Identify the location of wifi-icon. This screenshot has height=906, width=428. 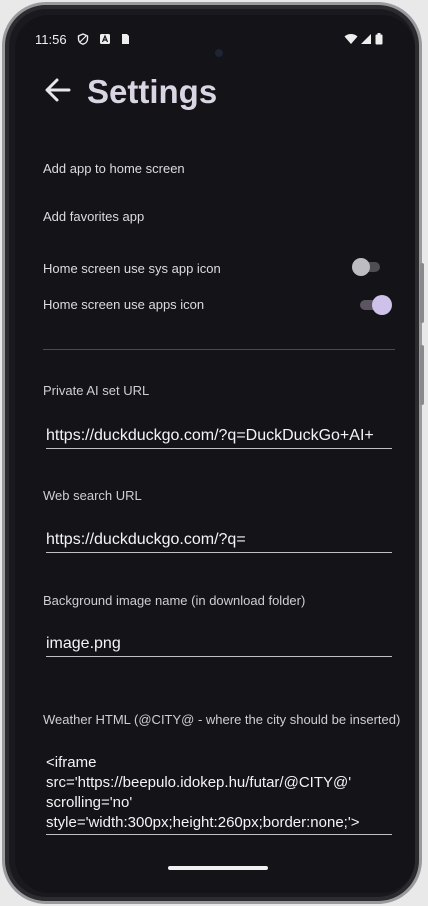
(351, 39).